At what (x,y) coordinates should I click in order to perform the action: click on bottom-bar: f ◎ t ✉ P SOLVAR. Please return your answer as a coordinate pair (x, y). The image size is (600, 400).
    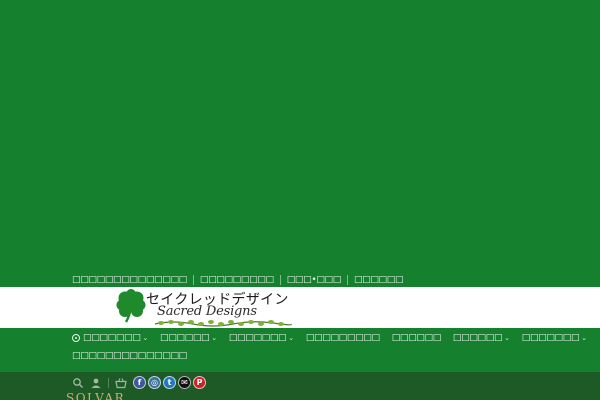
    Looking at the image, I should click on (300, 386).